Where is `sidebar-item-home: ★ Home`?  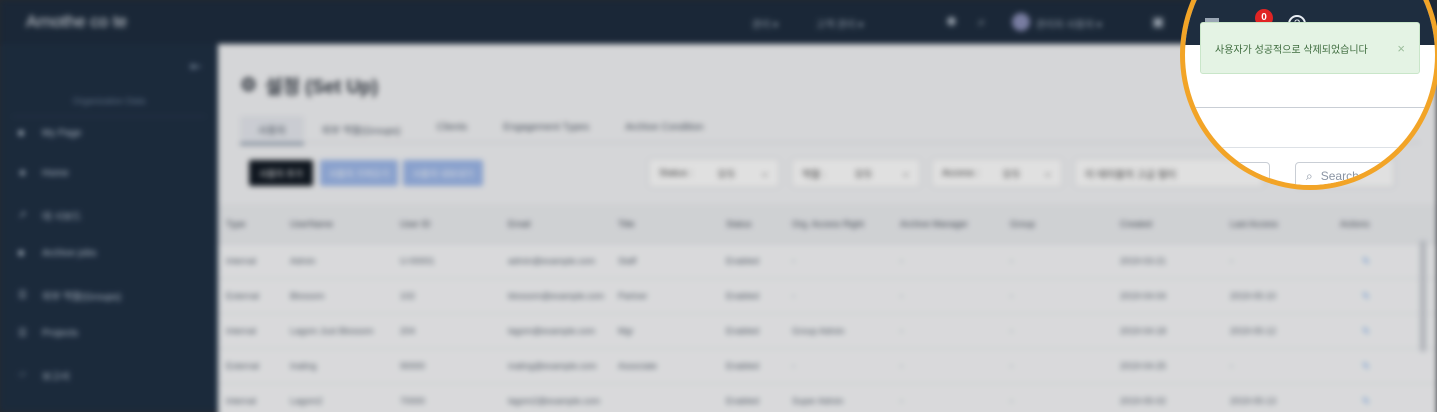
sidebar-item-home: ★ Home is located at coordinates (43, 173).